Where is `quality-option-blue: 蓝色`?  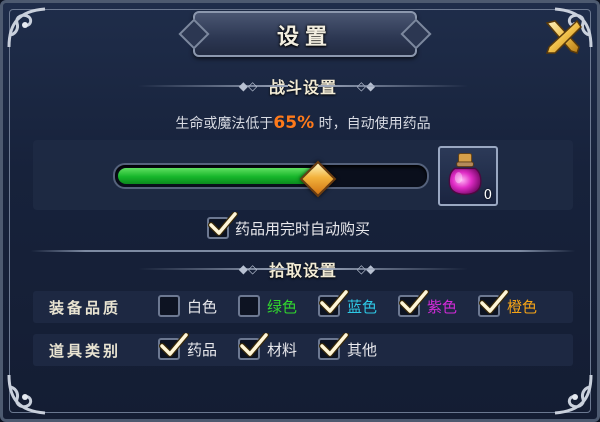
quality-option-blue: 蓝色 is located at coordinates (348, 303).